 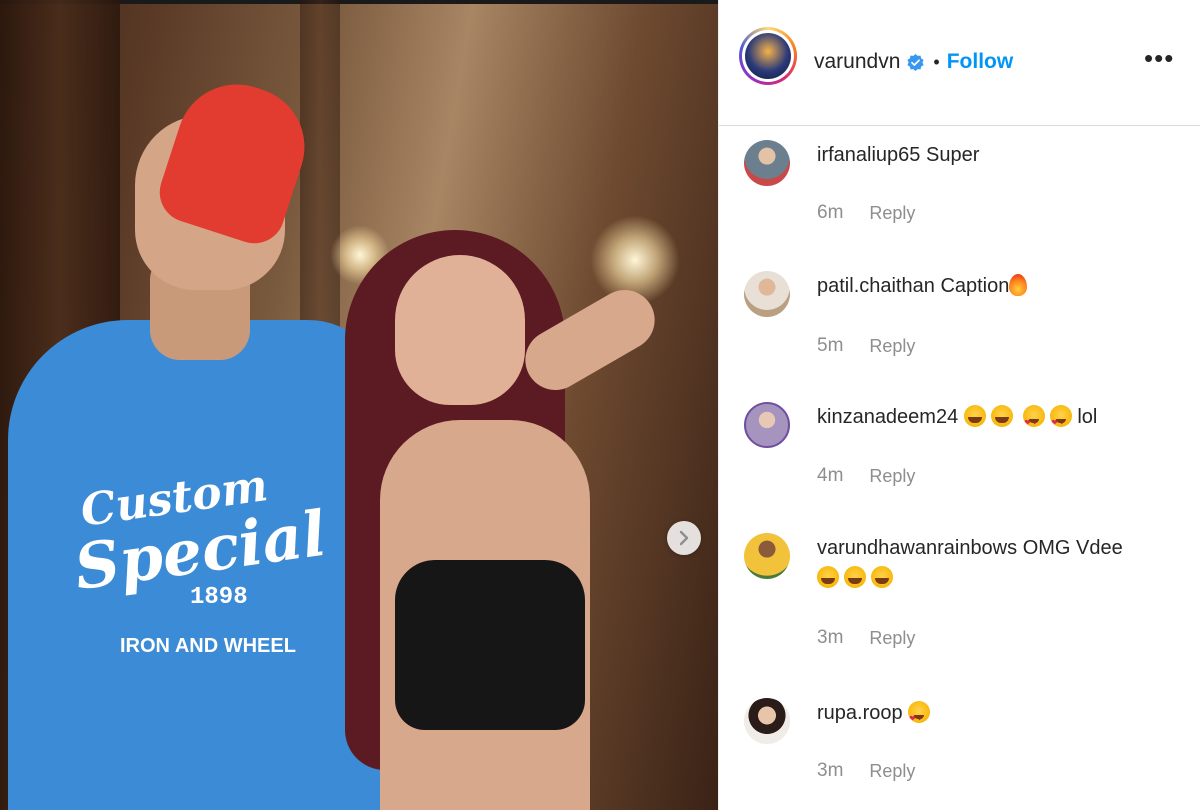 I want to click on comment-text: patil.chaithan Caption, so click(x=1002, y=286).